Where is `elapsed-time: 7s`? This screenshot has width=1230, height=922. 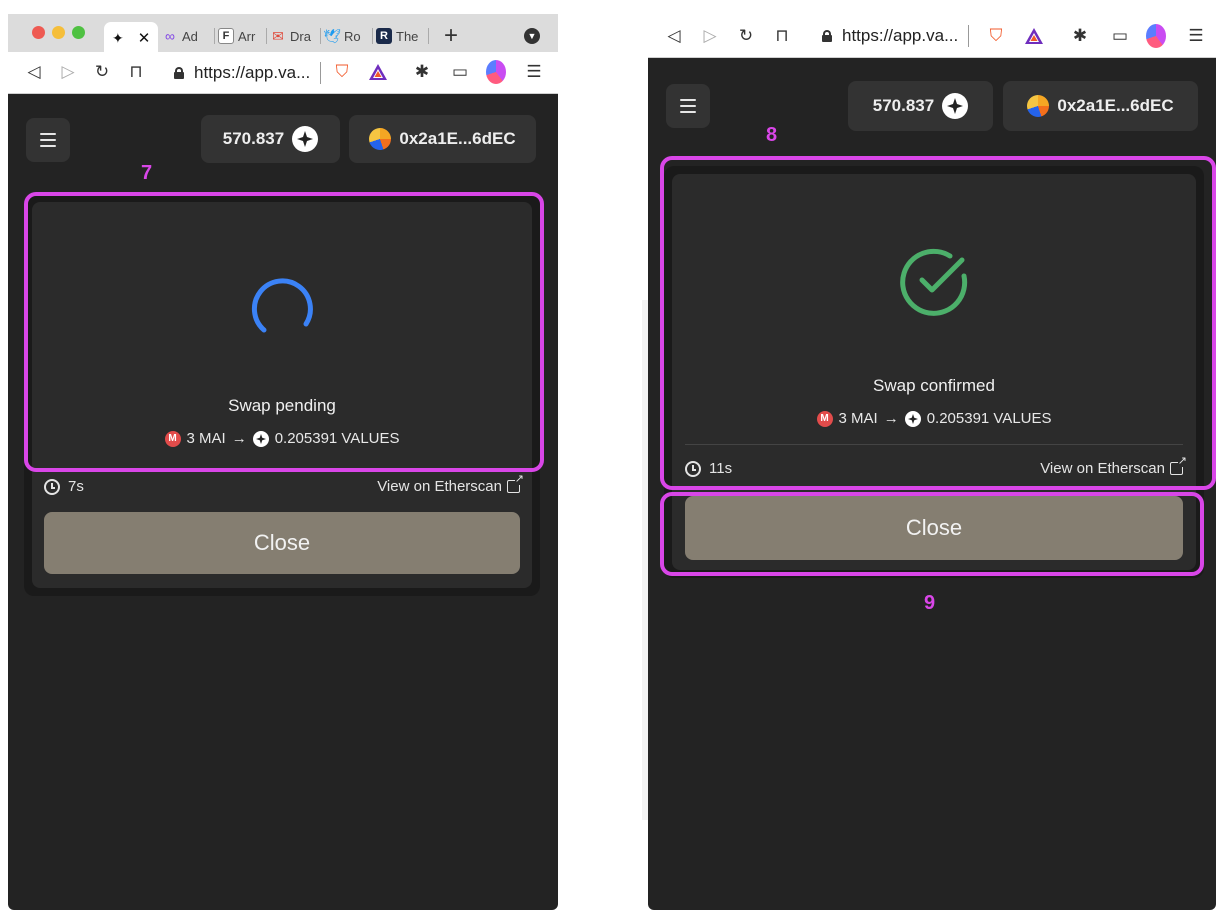 elapsed-time: 7s is located at coordinates (64, 486).